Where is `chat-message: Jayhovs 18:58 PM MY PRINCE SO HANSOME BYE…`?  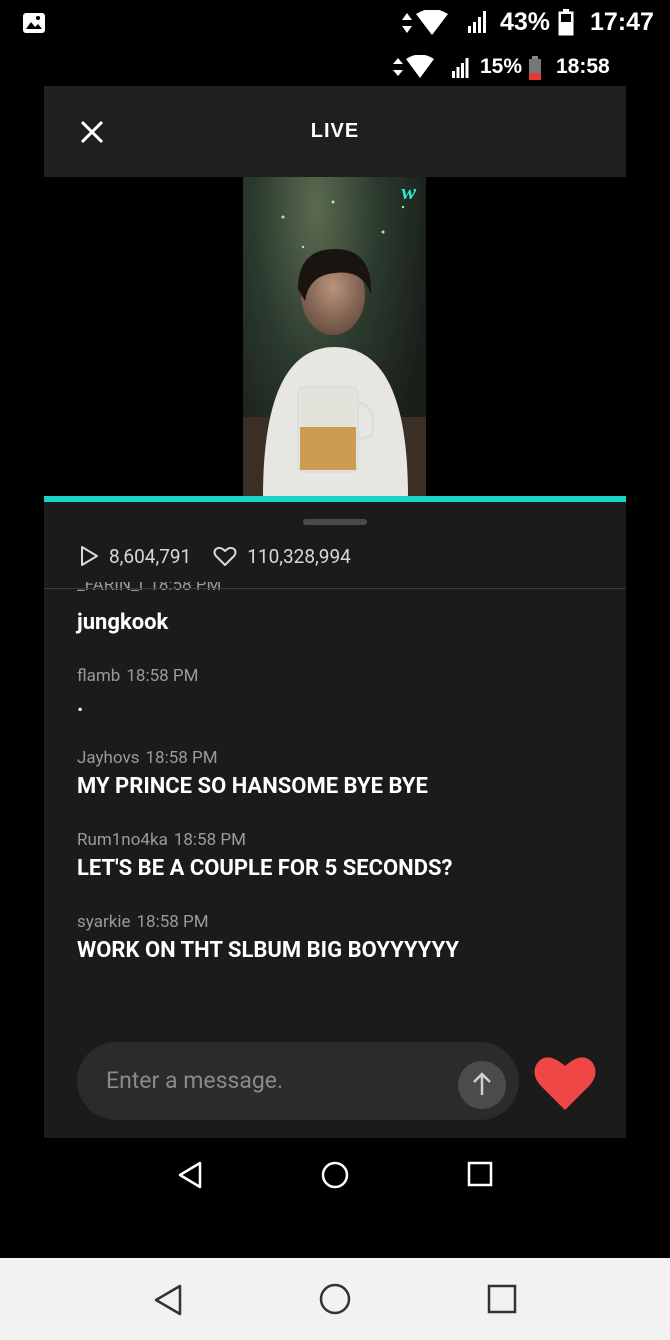
chat-message: Jayhovs 18:58 PM MY PRINCE SO HANSOME BYE… is located at coordinates (347, 773).